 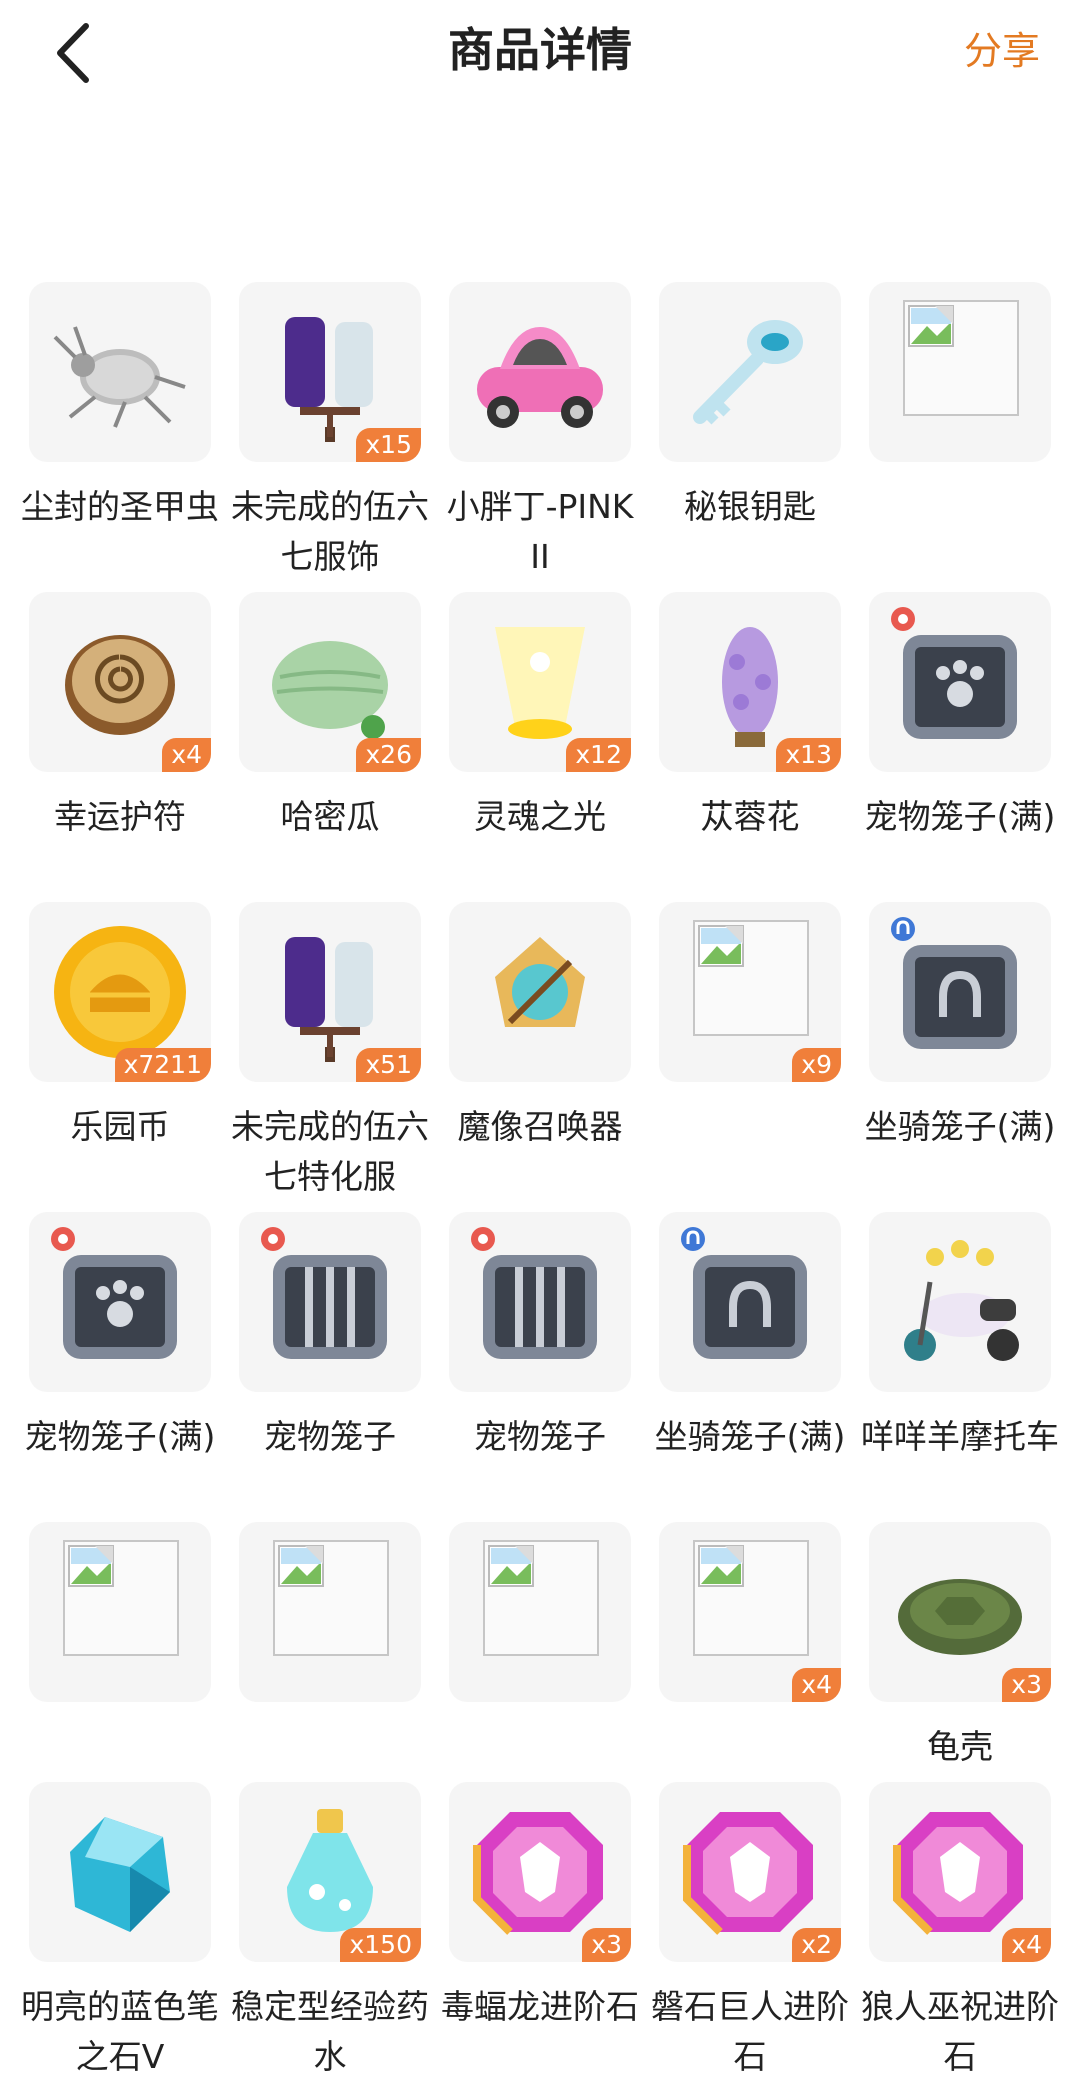 I want to click on item-thumbnail: x2, so click(x=750, y=1872).